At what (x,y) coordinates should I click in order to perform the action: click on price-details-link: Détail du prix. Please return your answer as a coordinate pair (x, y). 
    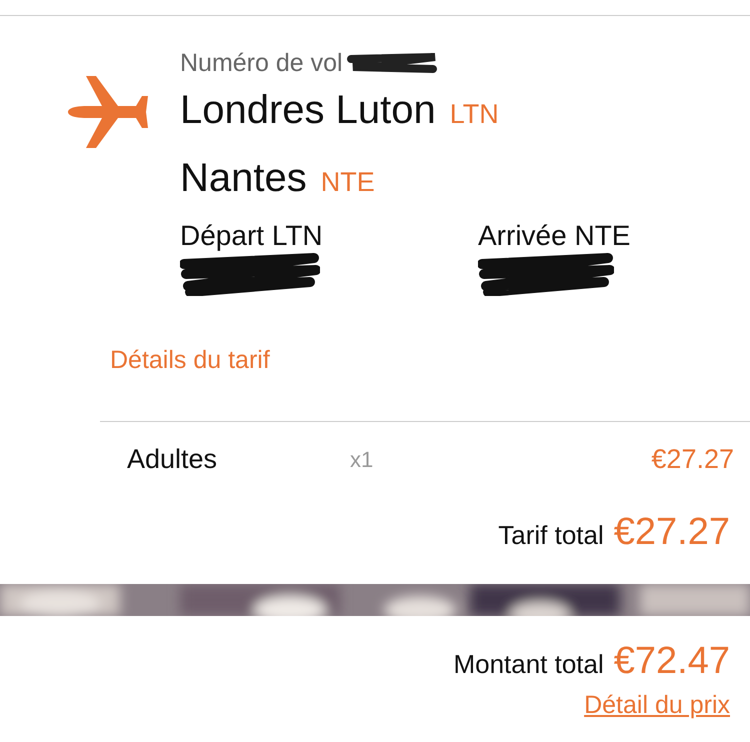
    Looking at the image, I should click on (657, 705).